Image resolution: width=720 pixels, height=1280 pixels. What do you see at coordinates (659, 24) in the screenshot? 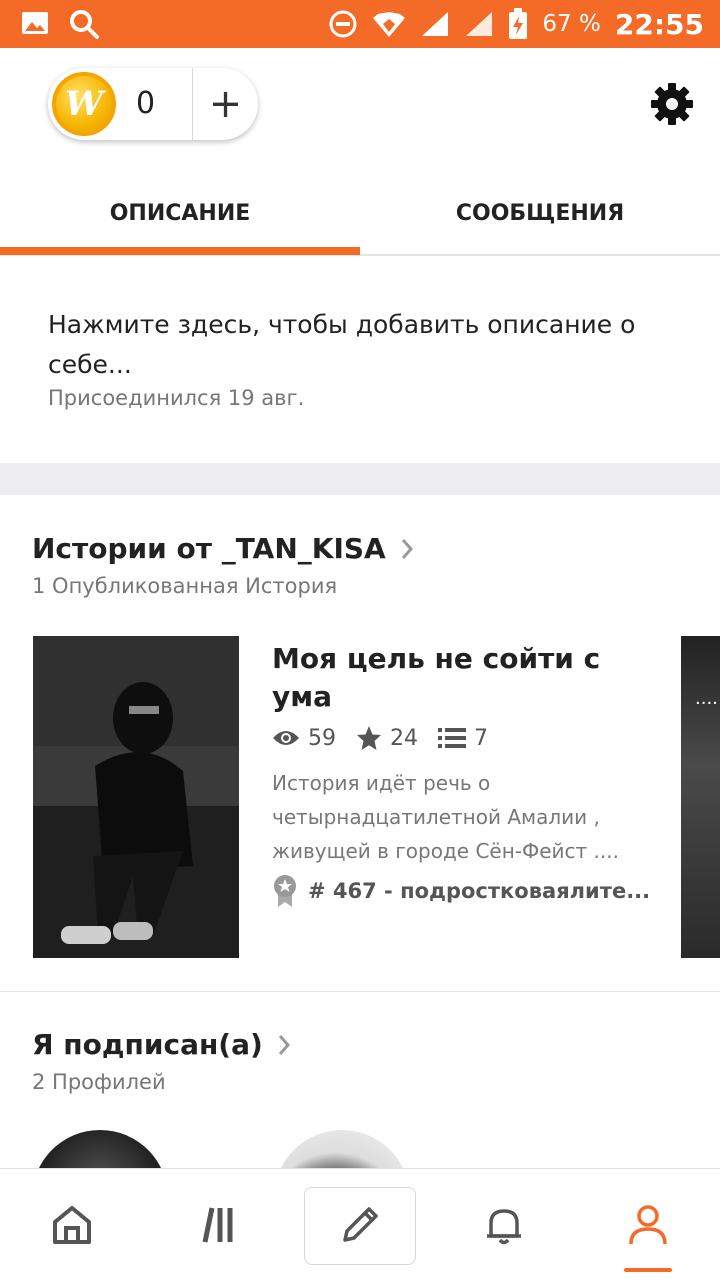
I see `clock: 22:55` at bounding box center [659, 24].